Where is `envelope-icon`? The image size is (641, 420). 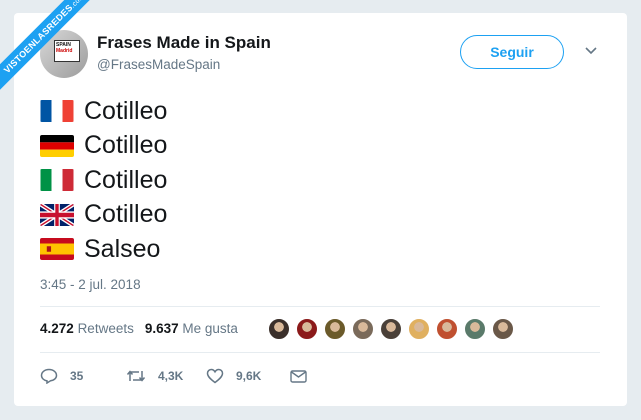
envelope-icon is located at coordinates (298, 376).